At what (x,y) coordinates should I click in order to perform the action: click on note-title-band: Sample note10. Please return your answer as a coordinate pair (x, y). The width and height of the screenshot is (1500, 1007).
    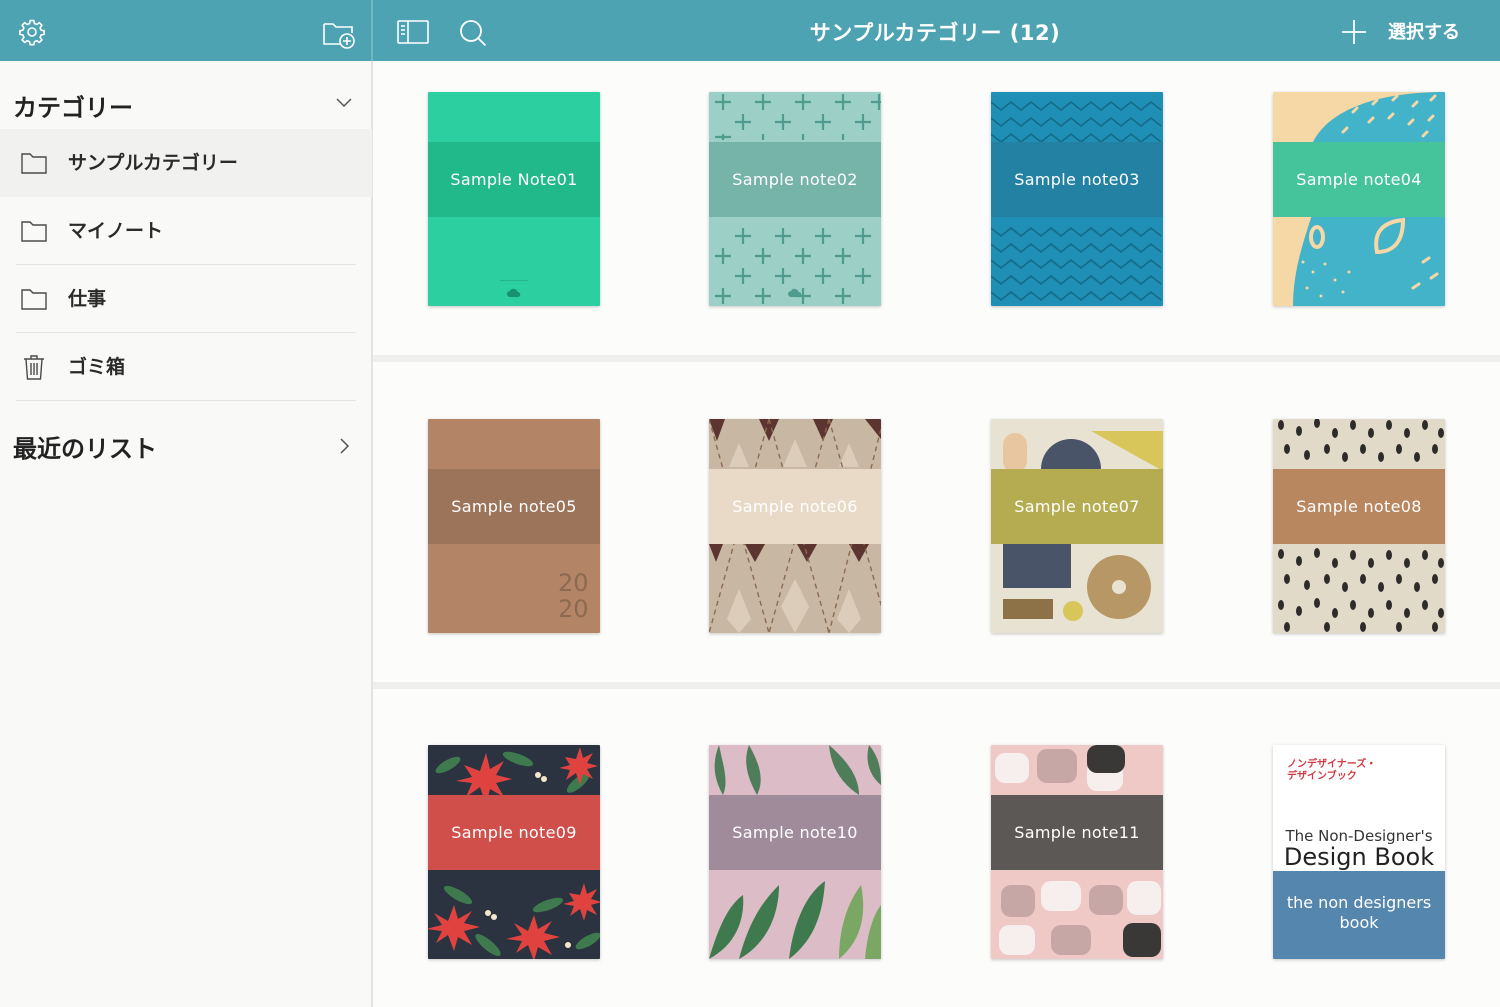
    Looking at the image, I should click on (795, 832).